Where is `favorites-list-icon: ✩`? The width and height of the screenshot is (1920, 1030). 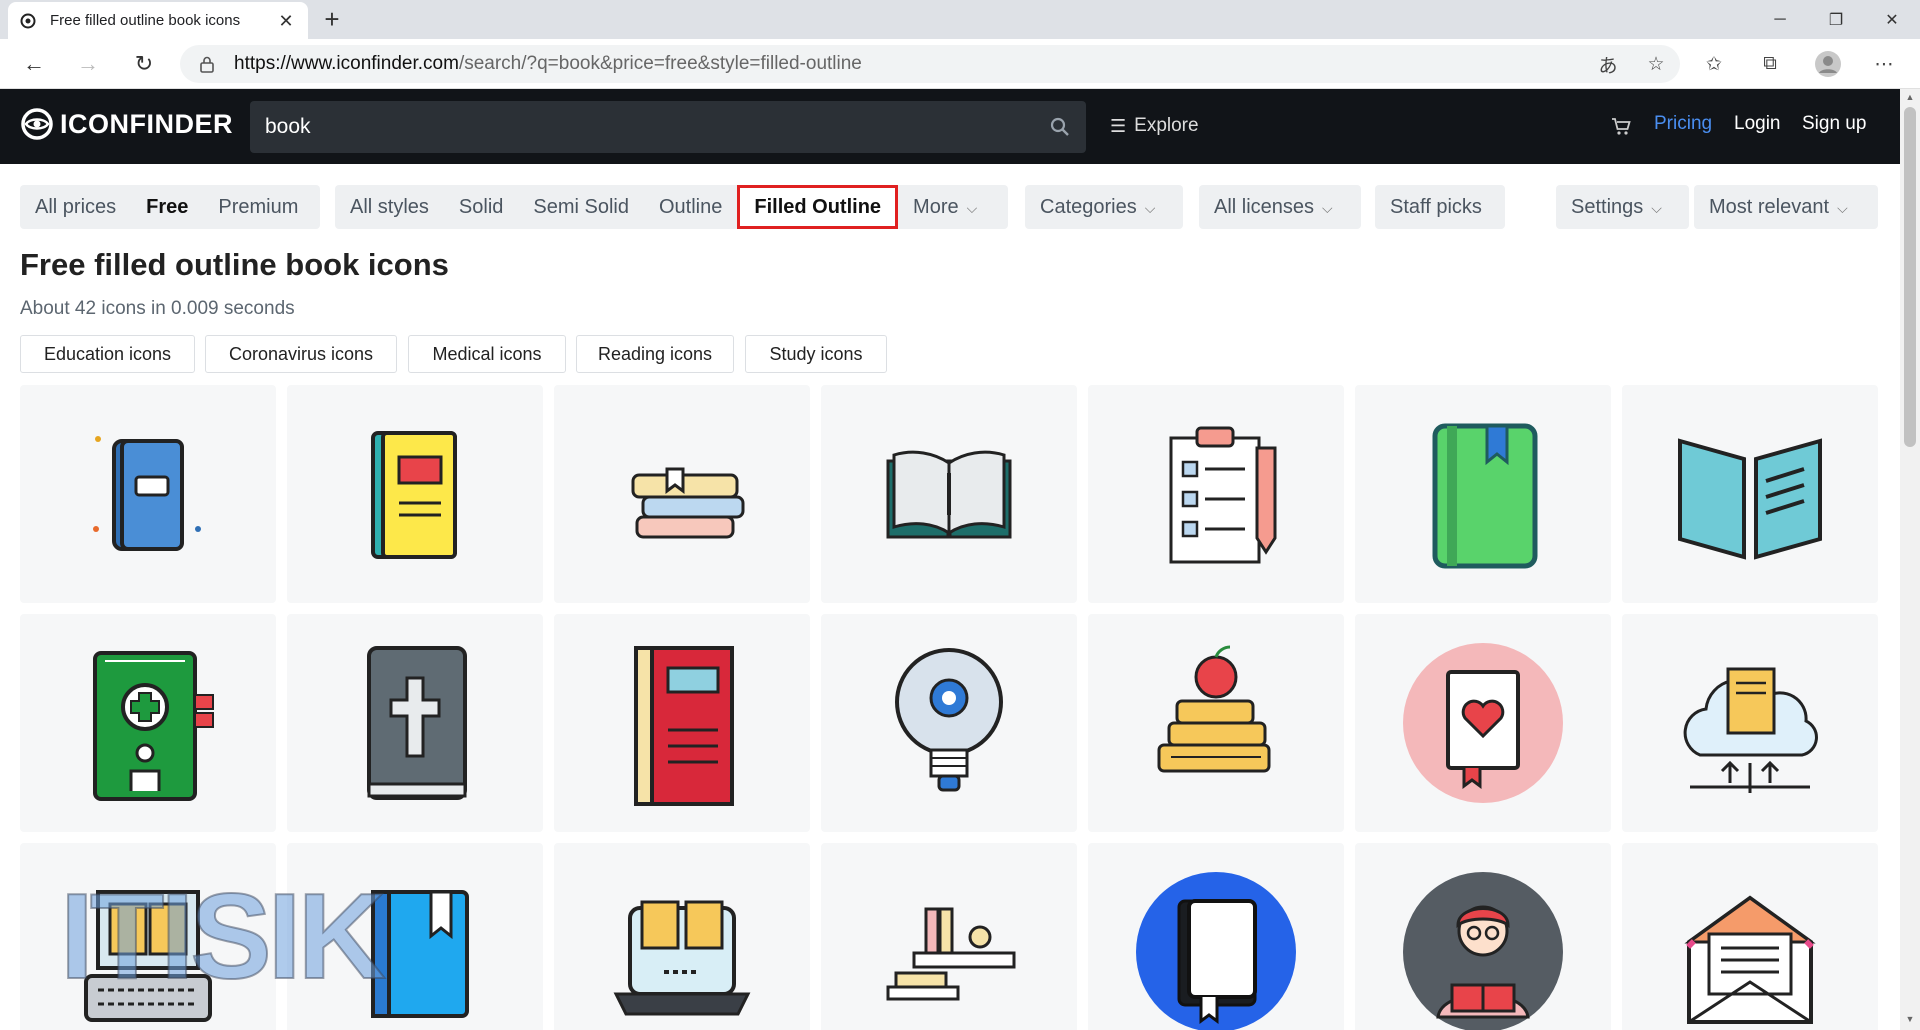
favorites-list-icon: ✩ is located at coordinates (1714, 64).